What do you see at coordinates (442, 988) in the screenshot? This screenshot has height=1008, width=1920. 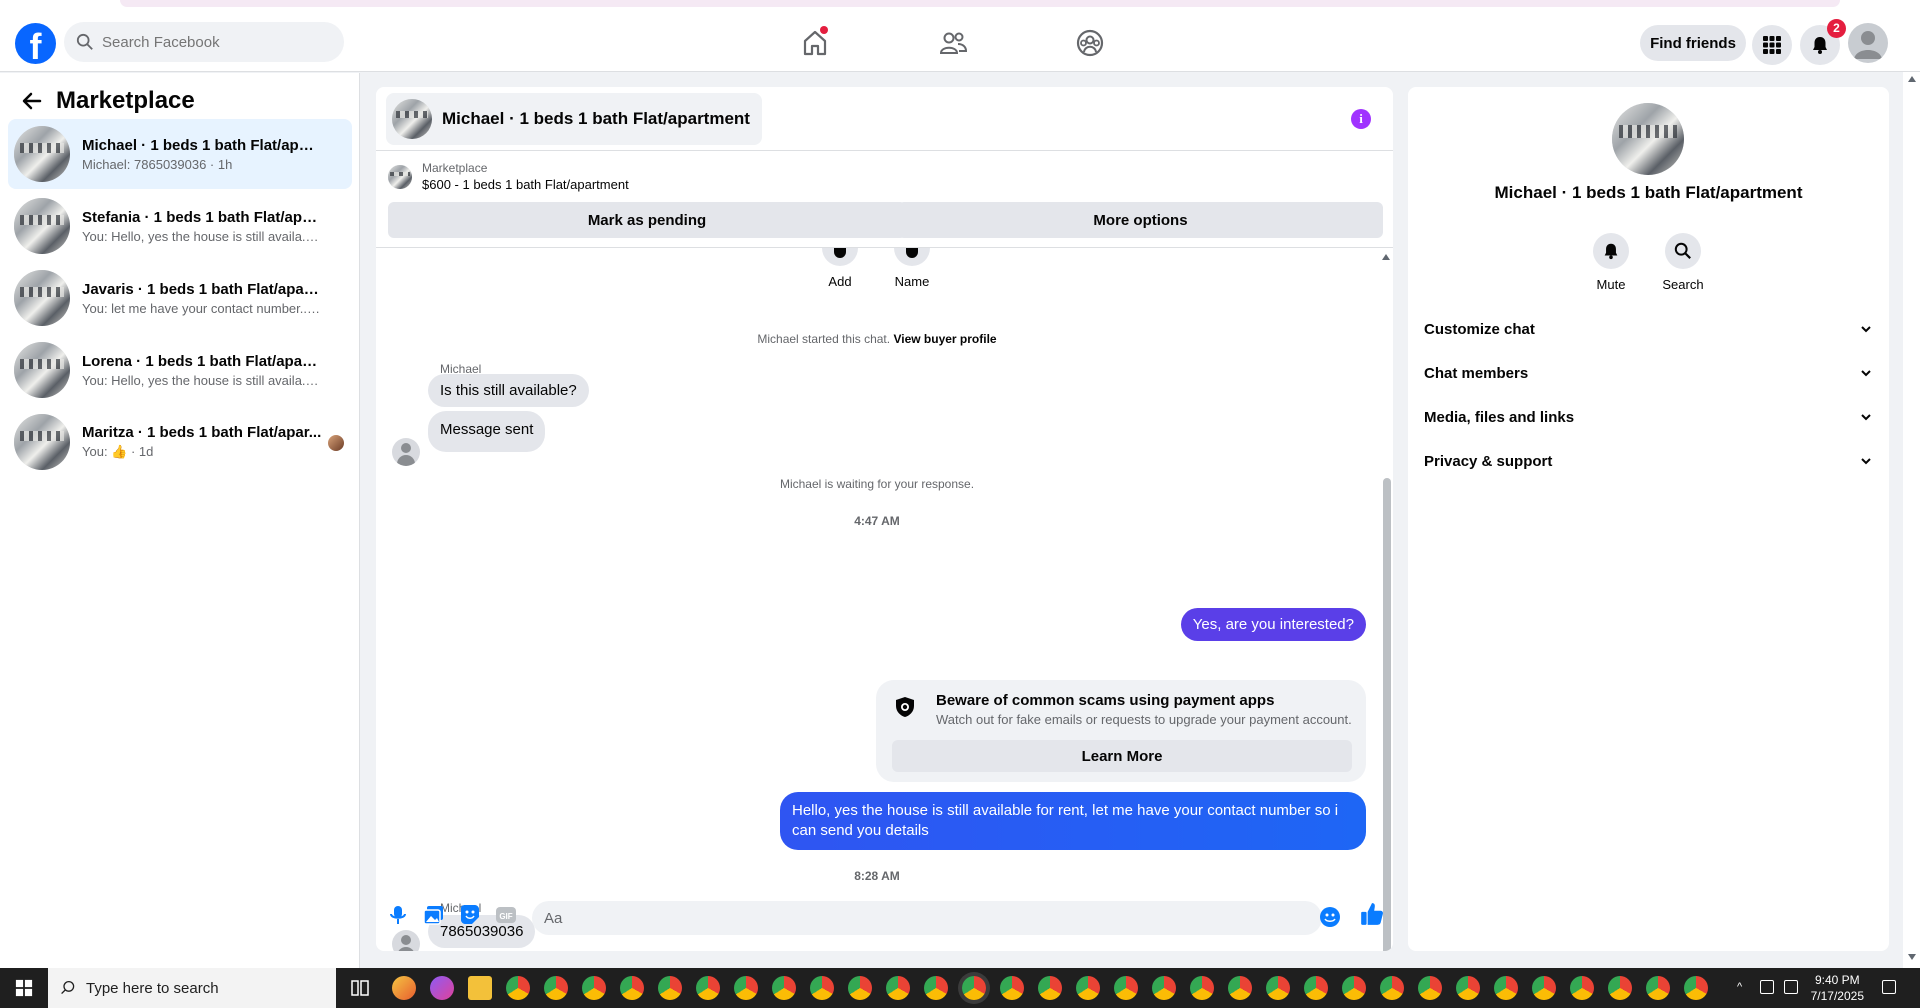 I see `copilot-icon` at bounding box center [442, 988].